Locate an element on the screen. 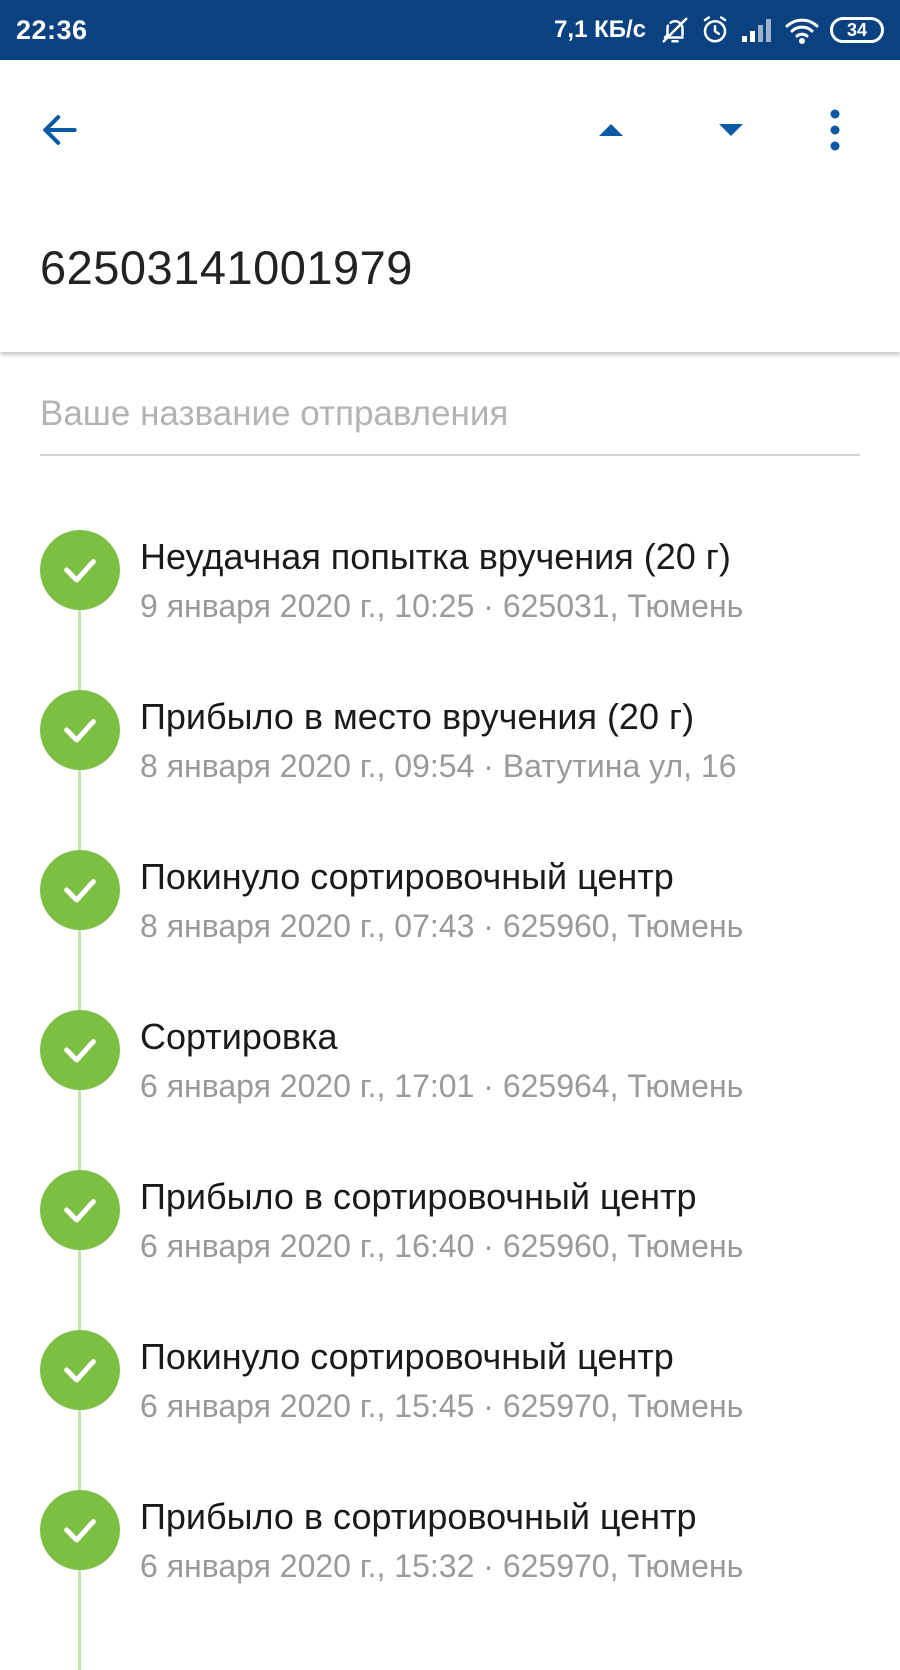 Image resolution: width=900 pixels, height=1670 pixels. event-title: Сортировка is located at coordinates (239, 1036).